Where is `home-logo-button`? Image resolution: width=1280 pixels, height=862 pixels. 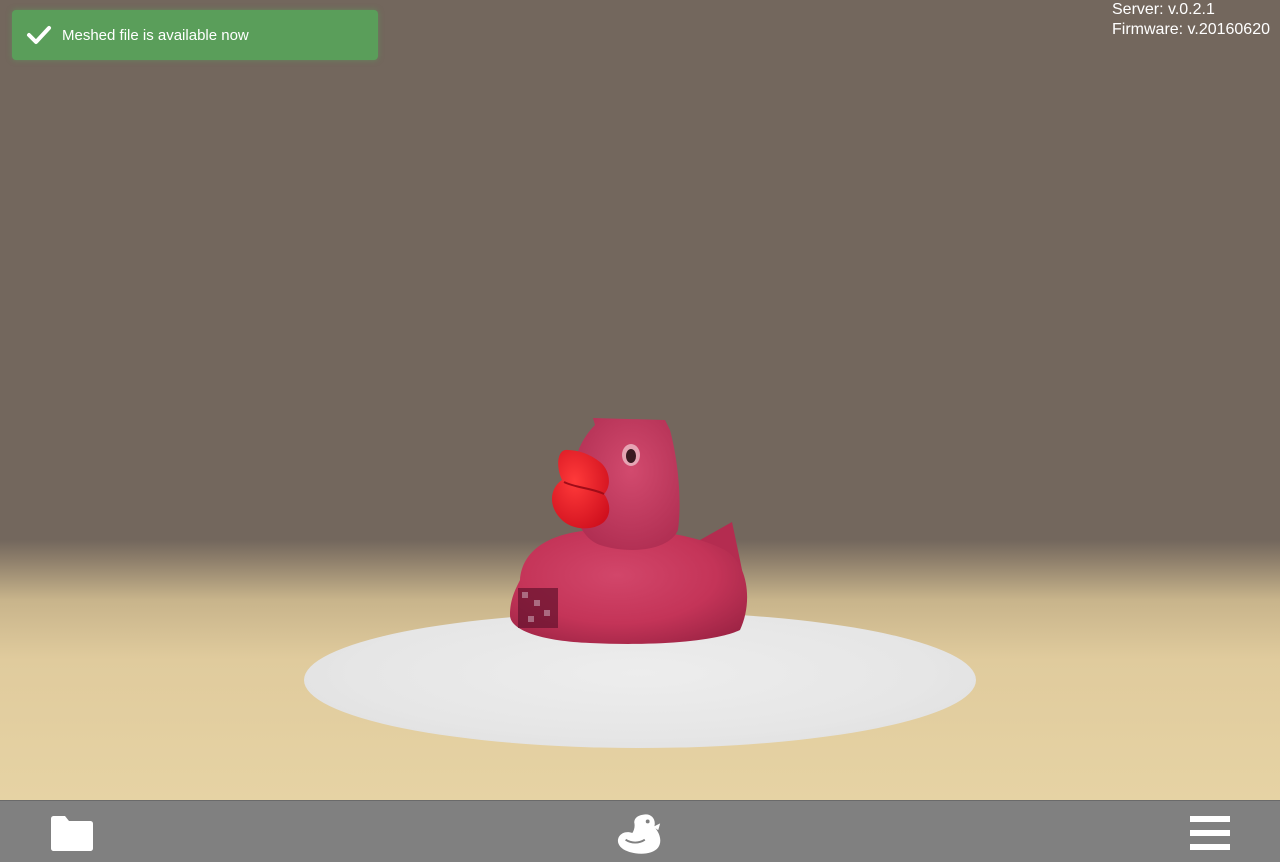
home-logo-button is located at coordinates (640, 833).